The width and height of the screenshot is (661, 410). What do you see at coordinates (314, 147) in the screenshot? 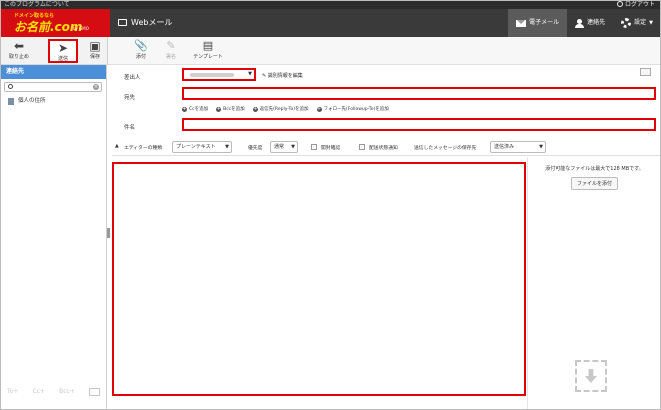
I see `read-receipt-checkbox` at bounding box center [314, 147].